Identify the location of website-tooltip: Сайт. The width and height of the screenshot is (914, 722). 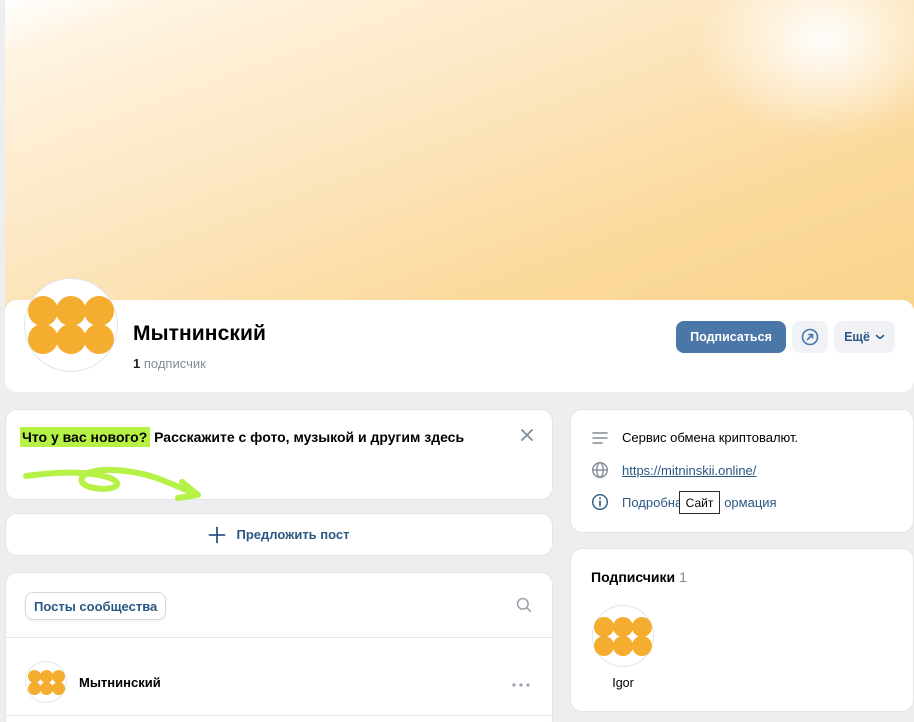
(699, 502).